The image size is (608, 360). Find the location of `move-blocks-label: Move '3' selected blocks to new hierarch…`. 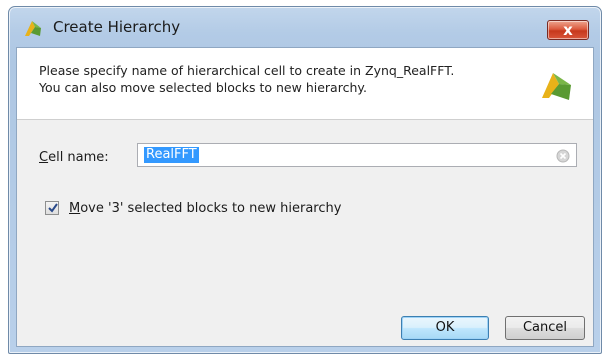

move-blocks-label: Move '3' selected blocks to new hierarch… is located at coordinates (205, 208).